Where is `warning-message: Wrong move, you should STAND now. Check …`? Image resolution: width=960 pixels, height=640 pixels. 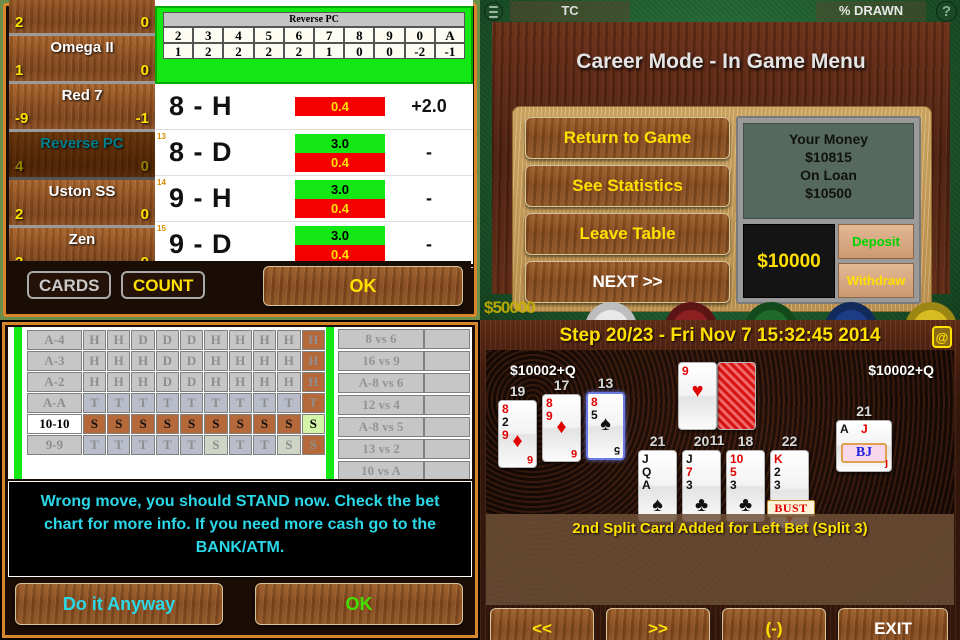 warning-message: Wrong move, you should STAND now. Check … is located at coordinates (240, 529).